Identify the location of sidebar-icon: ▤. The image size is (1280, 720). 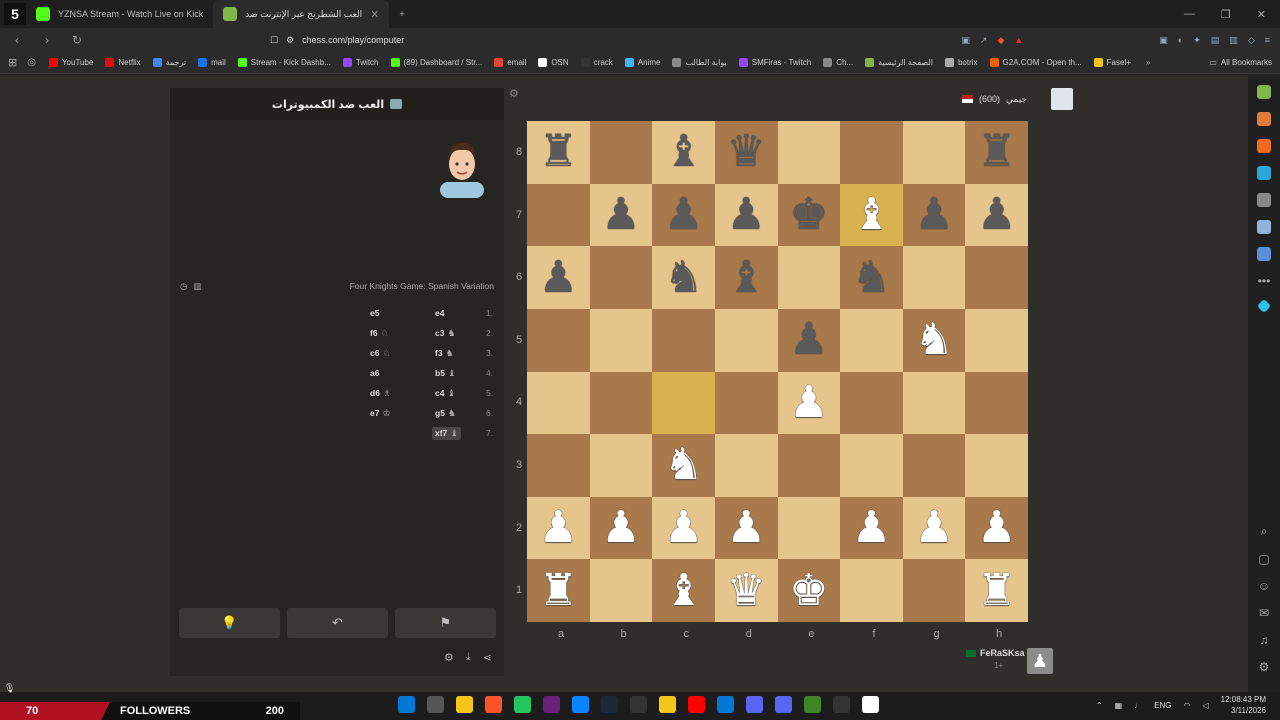
(1215, 40).